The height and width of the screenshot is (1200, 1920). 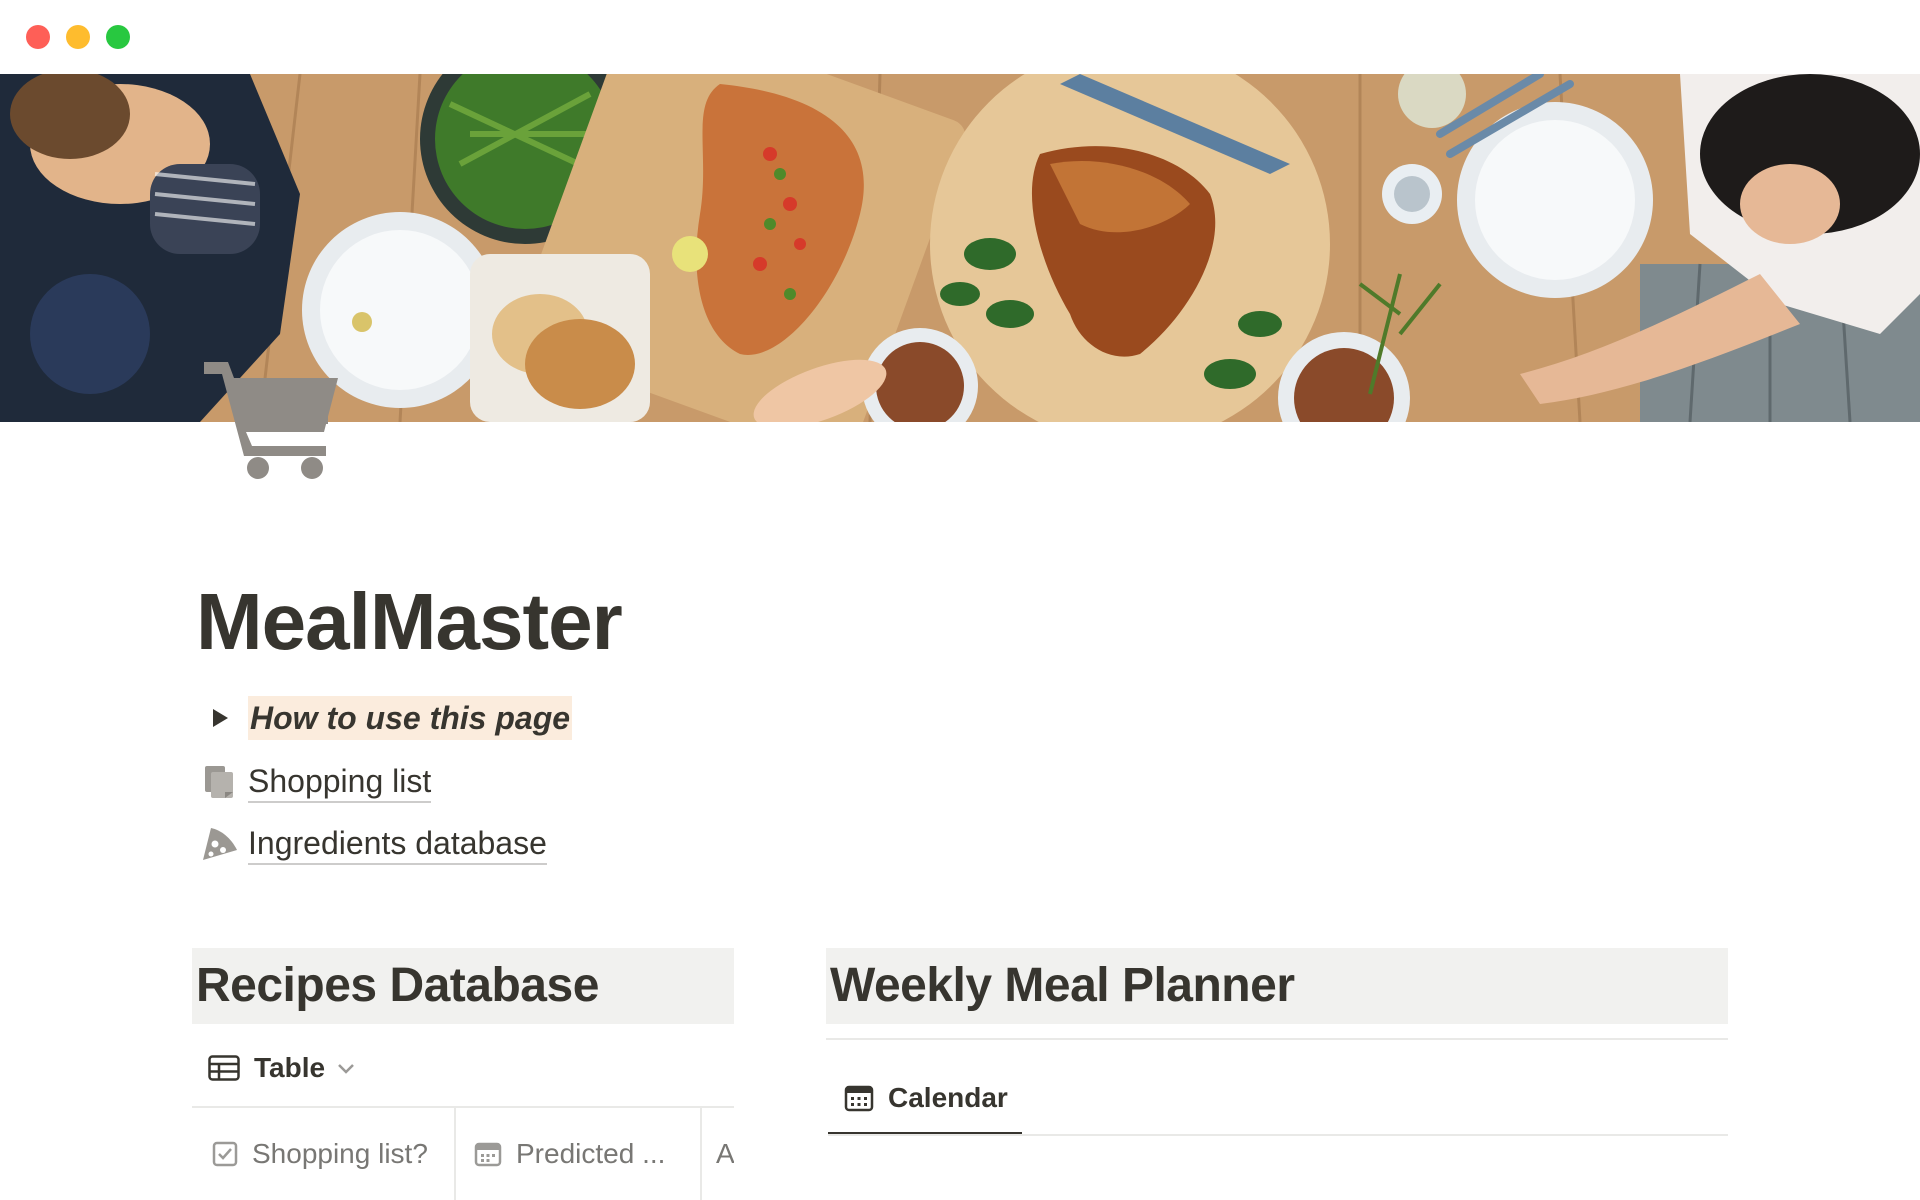 I want to click on shopping-list-label: Shopping list, so click(x=340, y=782).